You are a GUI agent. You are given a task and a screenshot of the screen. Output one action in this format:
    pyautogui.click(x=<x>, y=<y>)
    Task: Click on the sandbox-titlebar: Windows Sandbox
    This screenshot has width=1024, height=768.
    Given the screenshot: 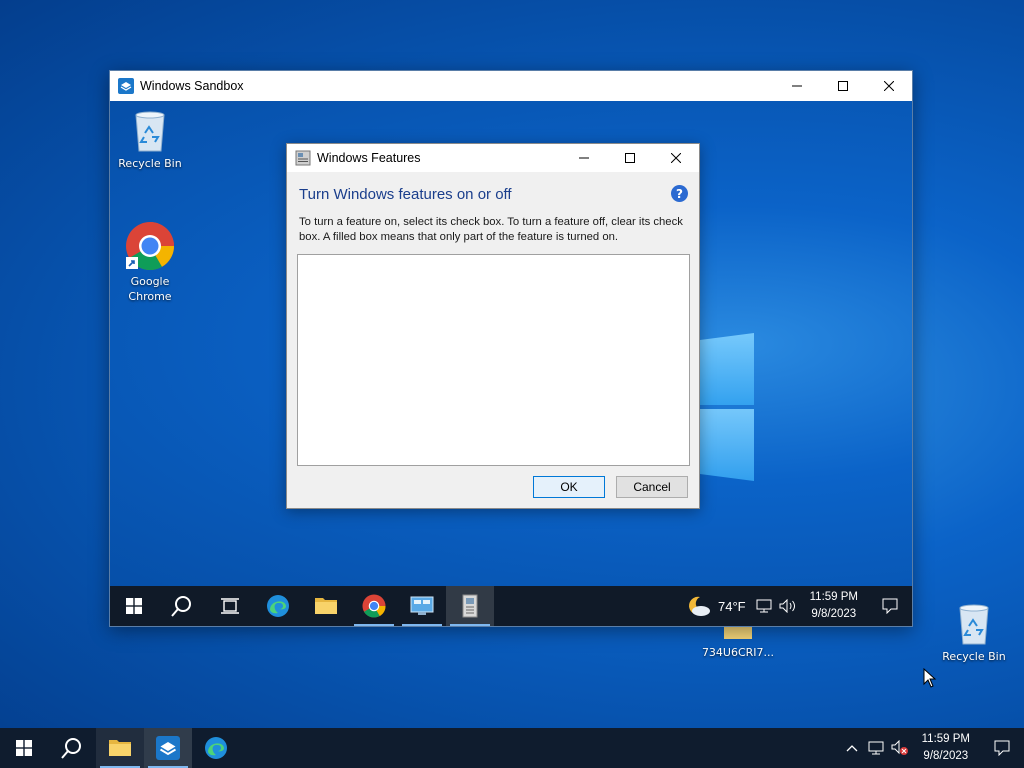 What is the action you would take?
    pyautogui.click(x=511, y=86)
    